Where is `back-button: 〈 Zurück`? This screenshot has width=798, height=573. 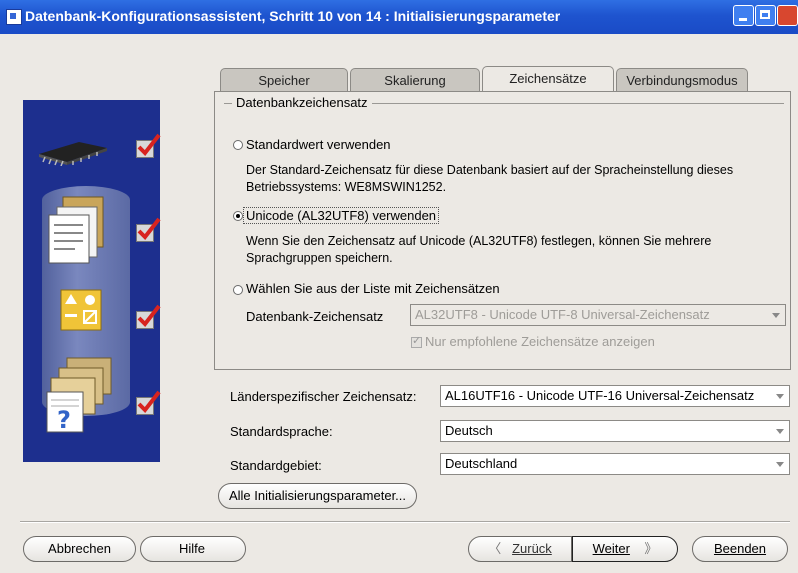 back-button: 〈 Zurück is located at coordinates (520, 549).